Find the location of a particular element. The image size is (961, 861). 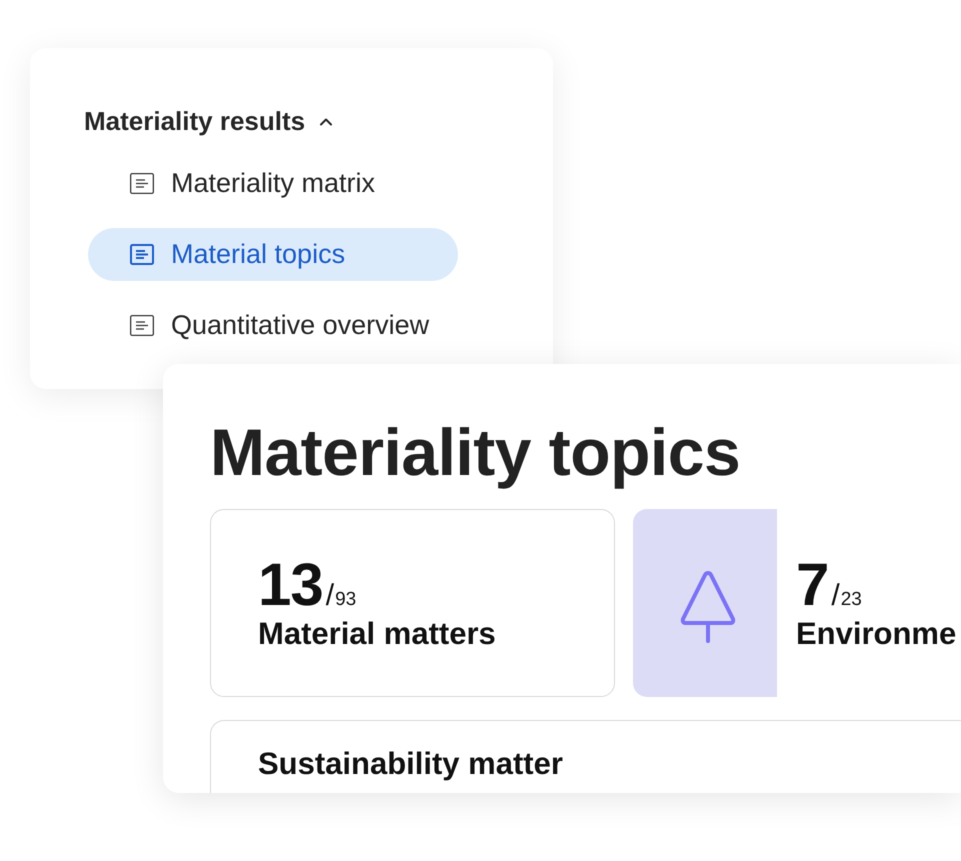

section-header: Materiality results is located at coordinates (209, 121).